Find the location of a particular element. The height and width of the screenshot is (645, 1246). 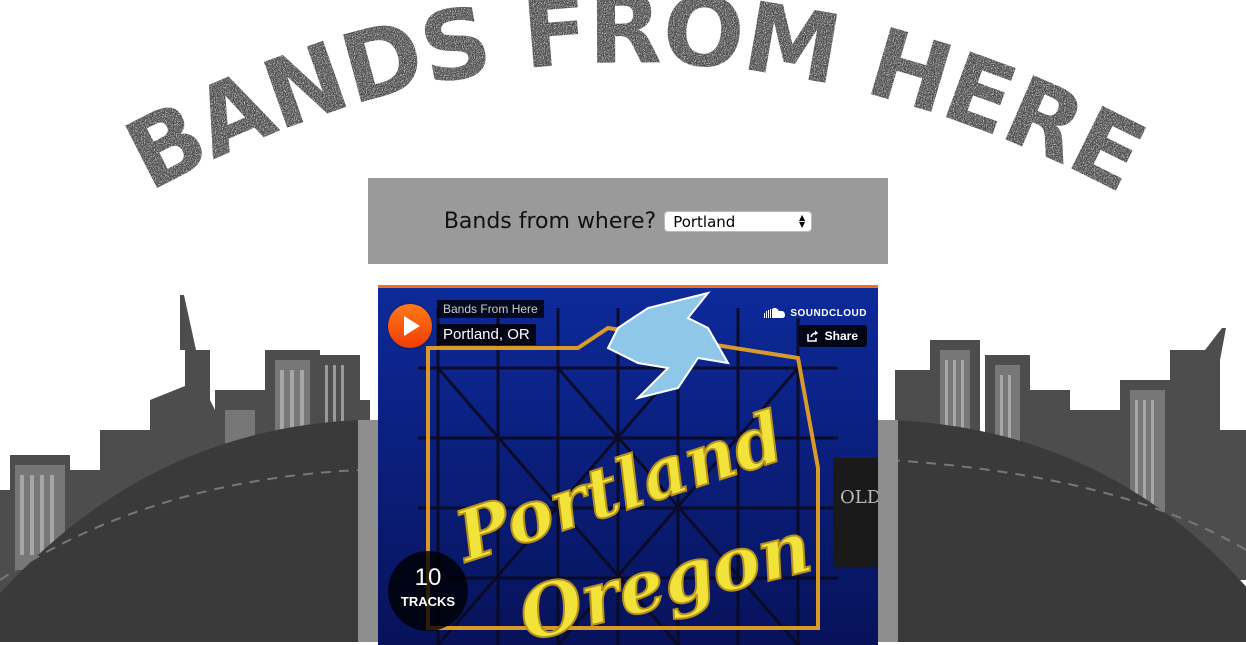

old-town-sign: OLD TOWN is located at coordinates (859, 497).